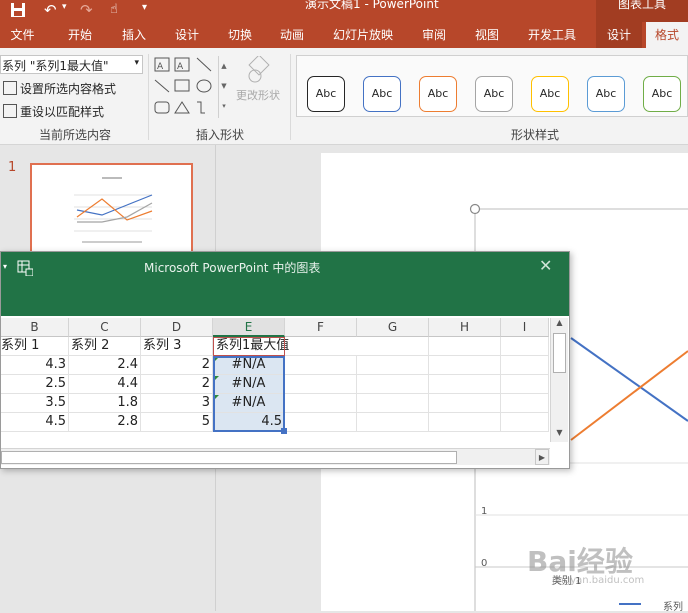 The width and height of the screenshot is (688, 613). What do you see at coordinates (326, 94) in the screenshot?
I see `shape-style-1: Abc` at bounding box center [326, 94].